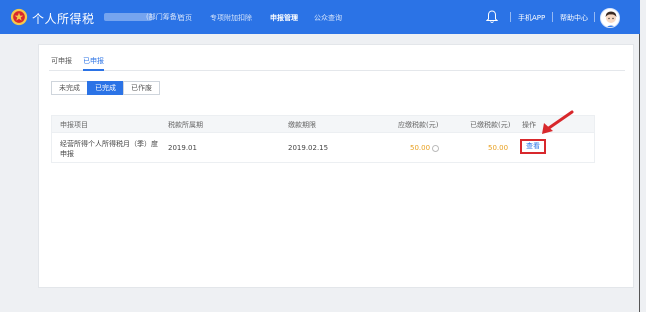  I want to click on nav-home: 首页, so click(185, 18).